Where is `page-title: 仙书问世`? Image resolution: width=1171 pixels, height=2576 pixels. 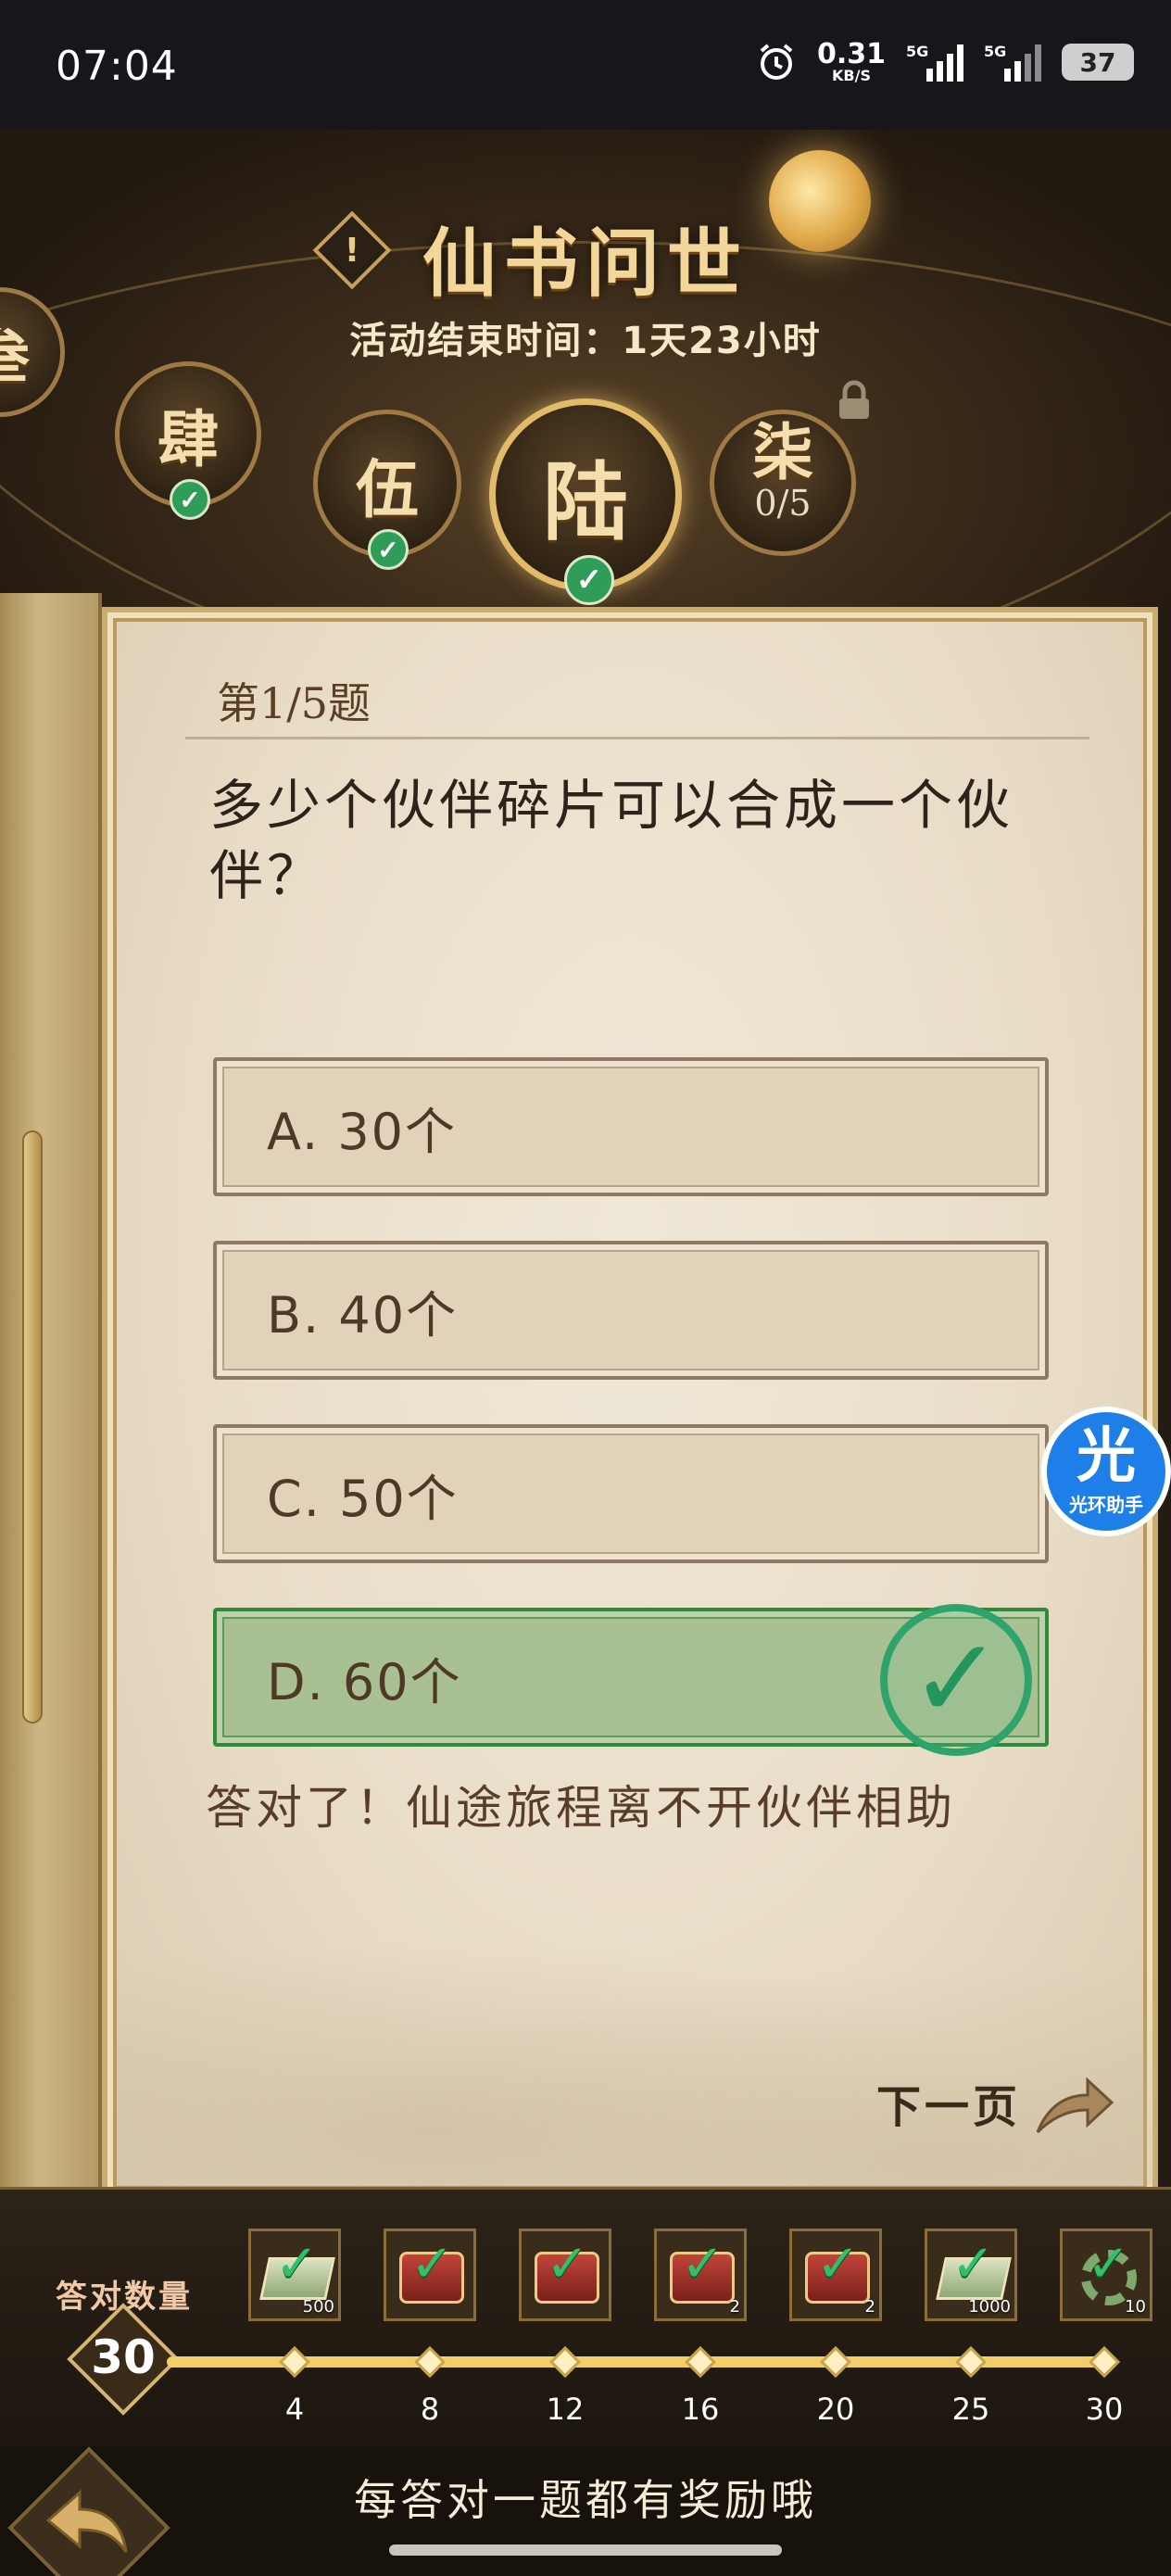 page-title: 仙书问世 is located at coordinates (585, 263).